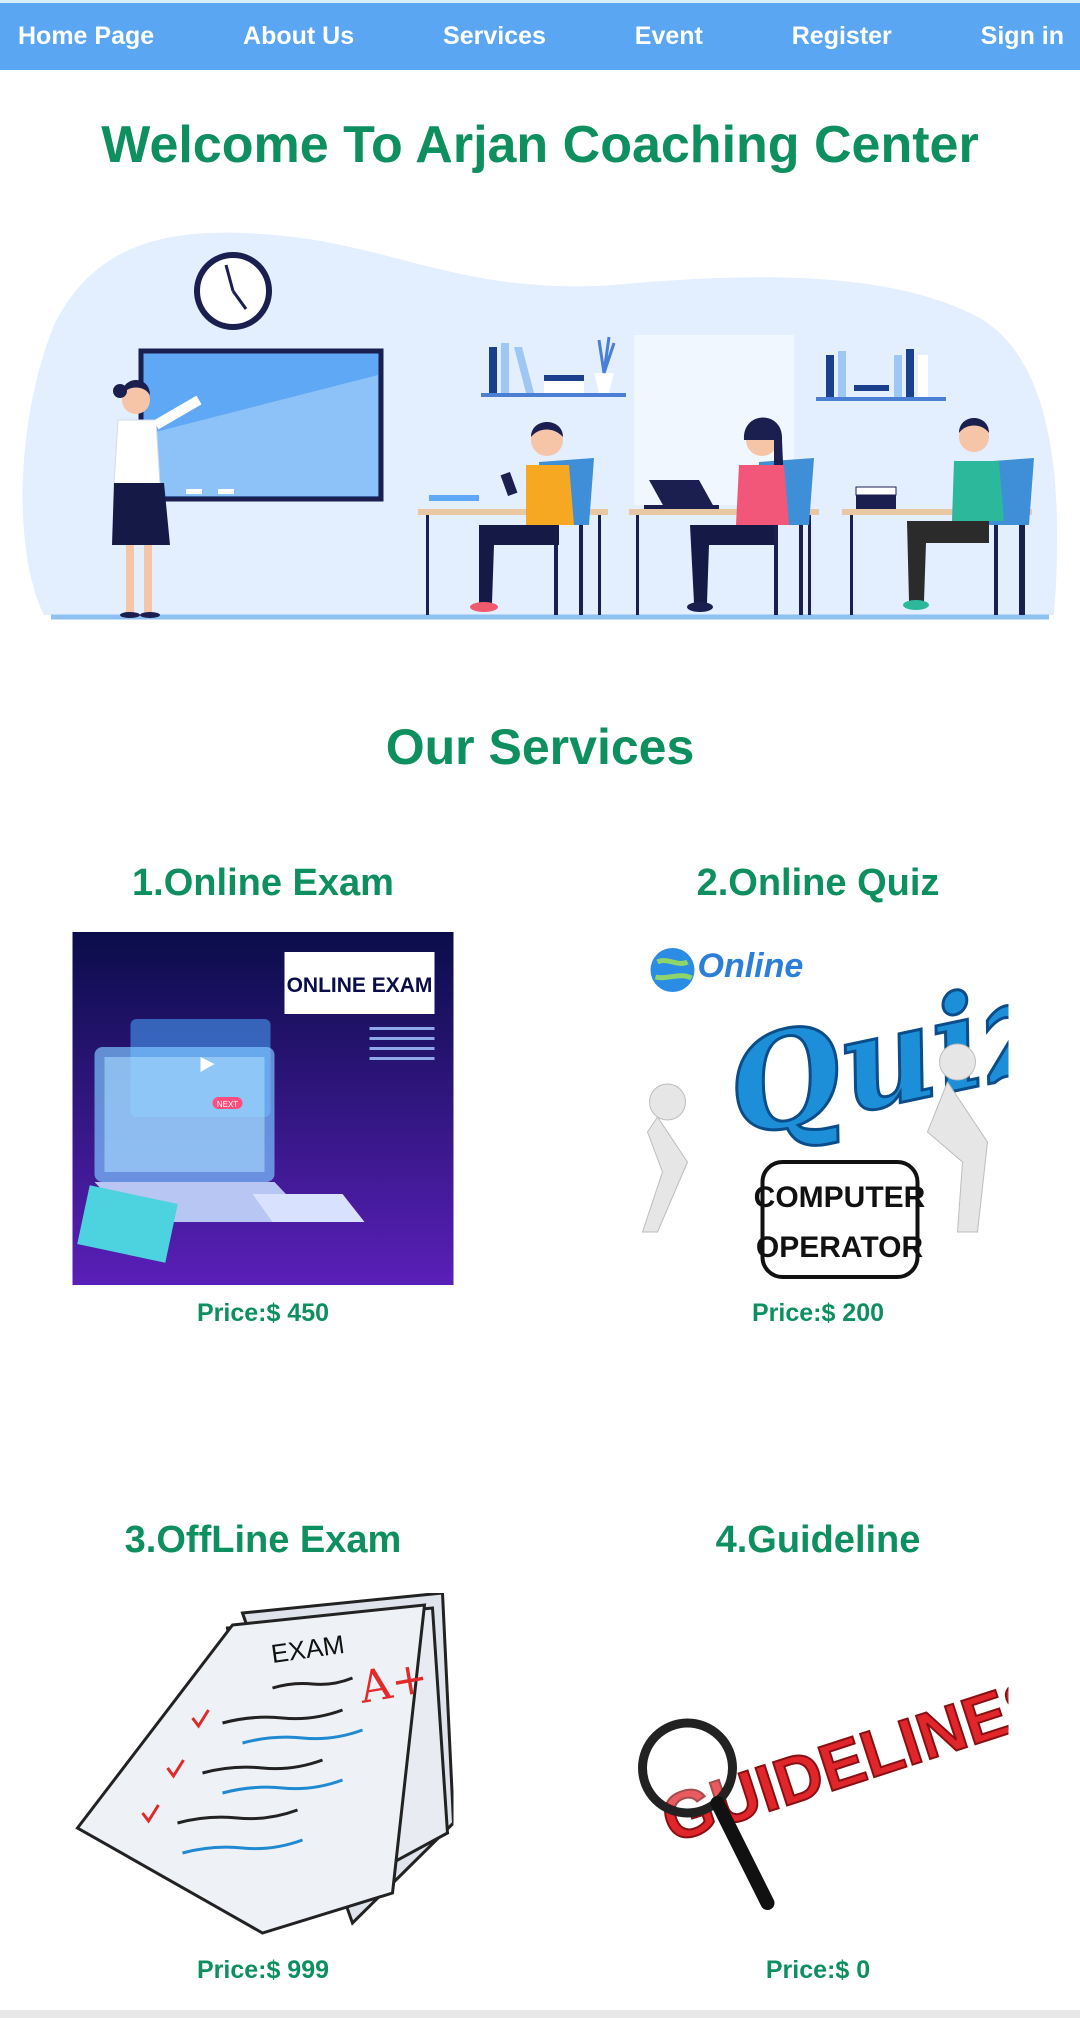  I want to click on service-name: 4.Guideline, so click(818, 1540).